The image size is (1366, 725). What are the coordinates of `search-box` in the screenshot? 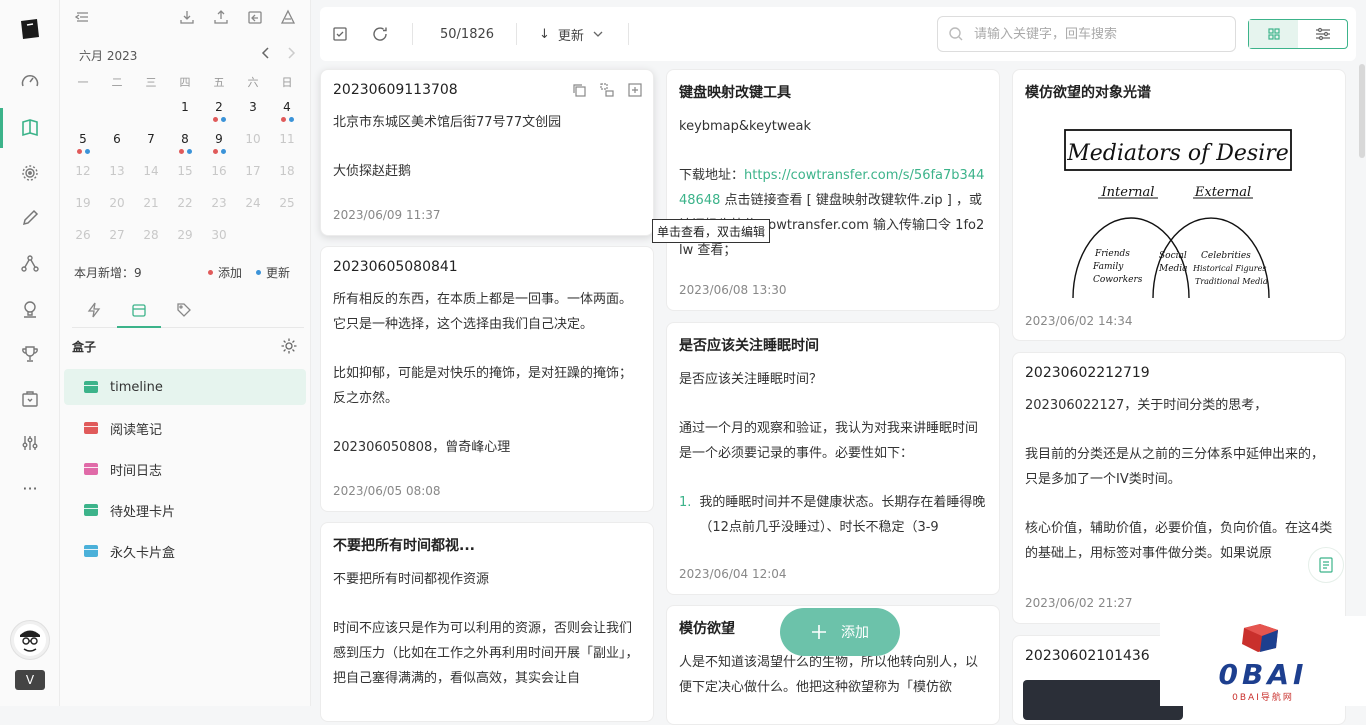 It's located at (1086, 34).